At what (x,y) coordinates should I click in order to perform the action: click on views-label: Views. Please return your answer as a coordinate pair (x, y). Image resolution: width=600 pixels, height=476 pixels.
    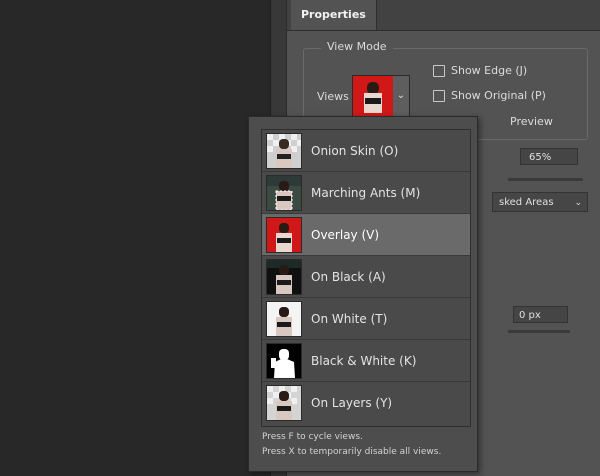
    Looking at the image, I should click on (333, 96).